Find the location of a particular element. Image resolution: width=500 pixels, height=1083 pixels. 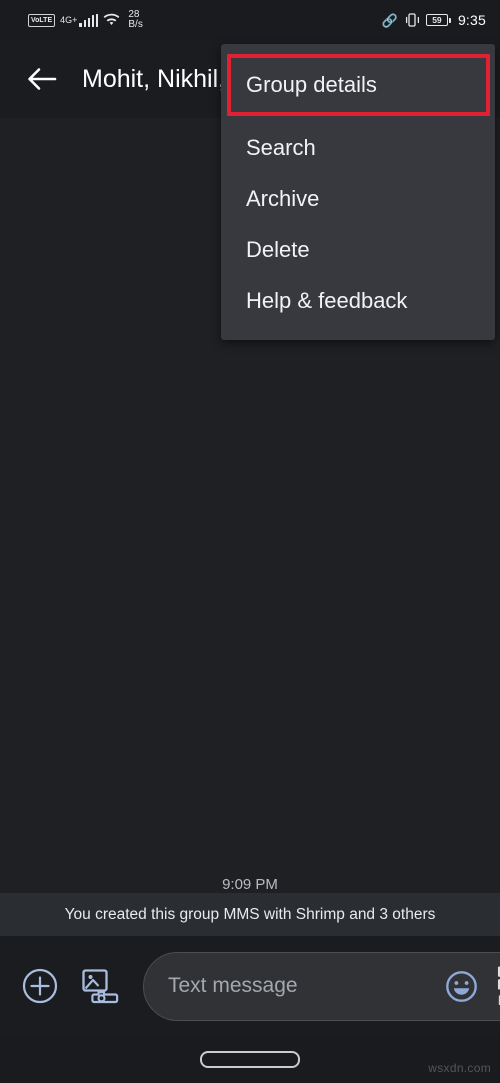

gallery-camera-icon is located at coordinates (100, 986).